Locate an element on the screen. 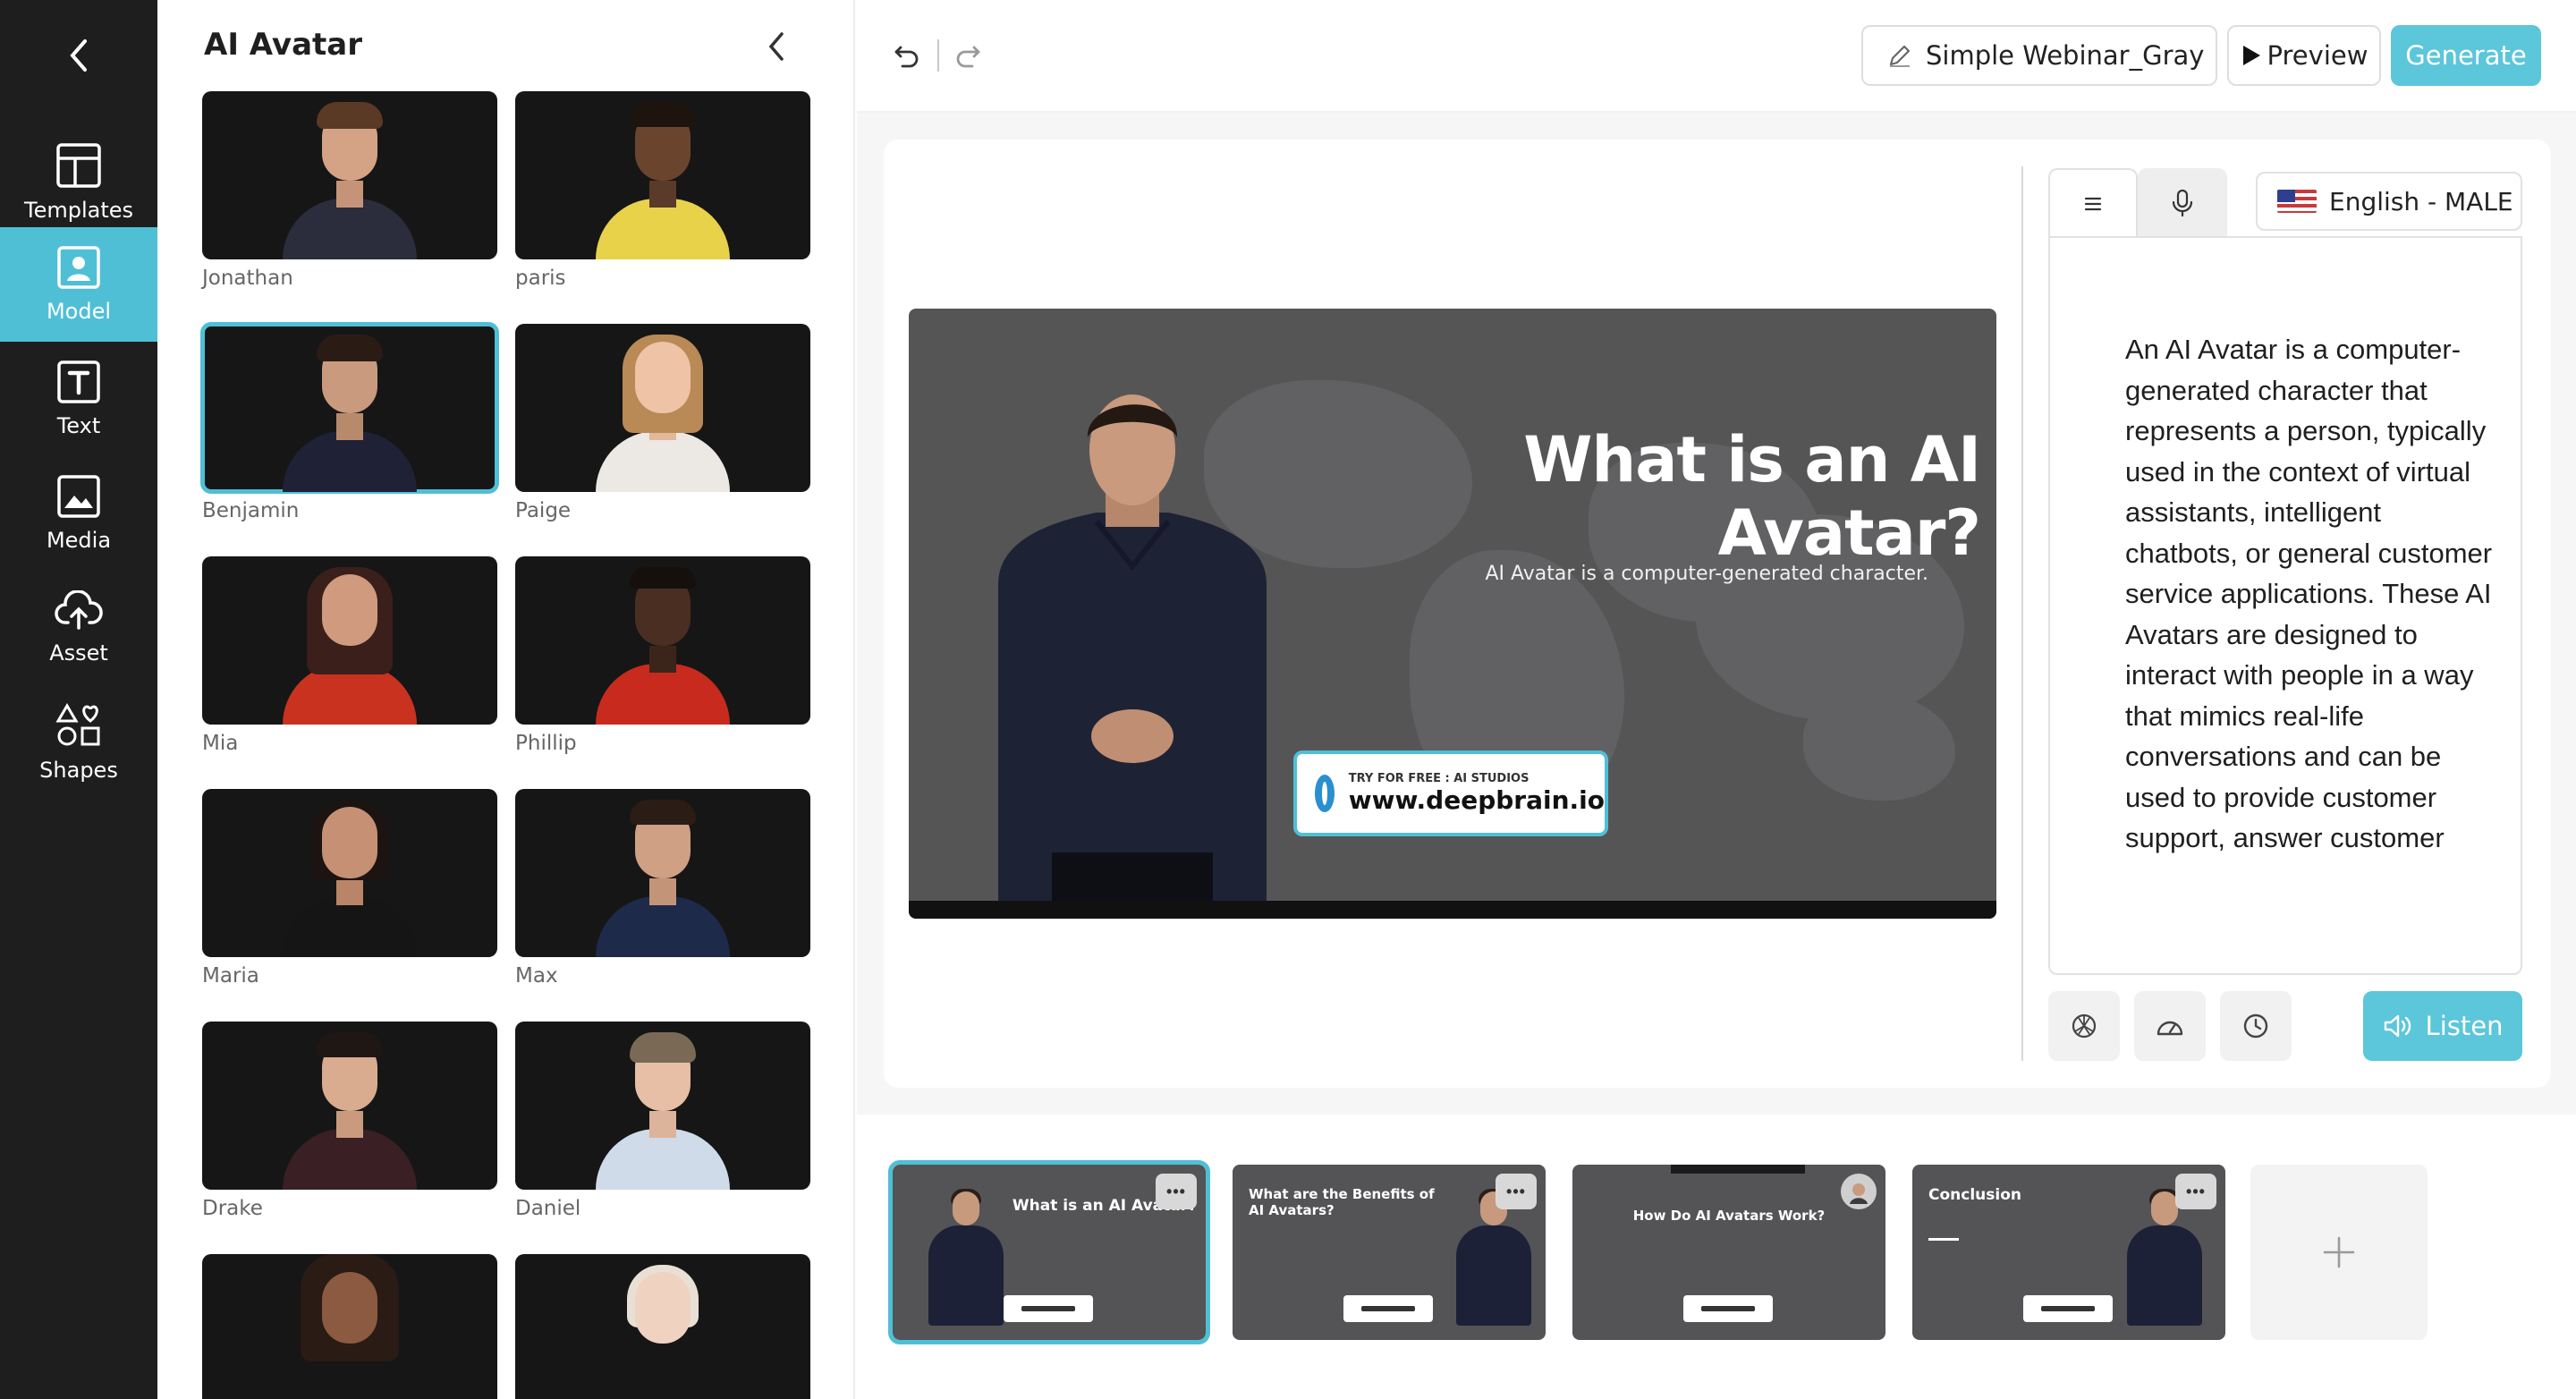 This screenshot has width=2576, height=1399. model-card-maria: Maria is located at coordinates (349, 888).